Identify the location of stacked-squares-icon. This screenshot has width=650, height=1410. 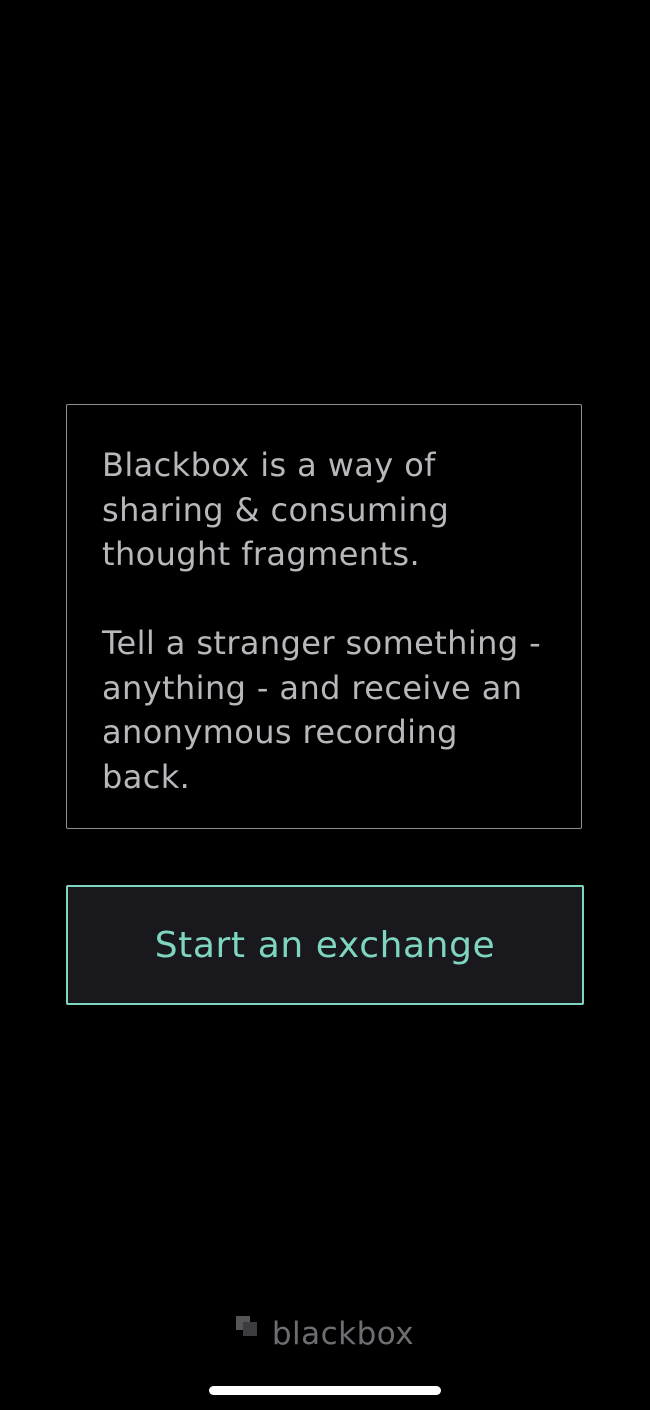
(247, 1329).